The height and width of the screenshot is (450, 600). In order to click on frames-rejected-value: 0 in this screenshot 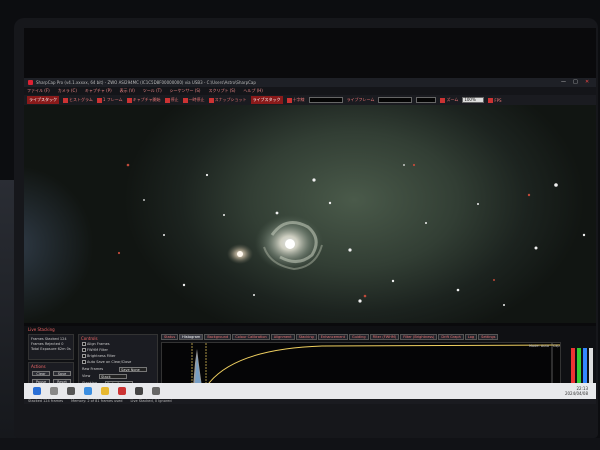, I will do `click(62, 344)`.